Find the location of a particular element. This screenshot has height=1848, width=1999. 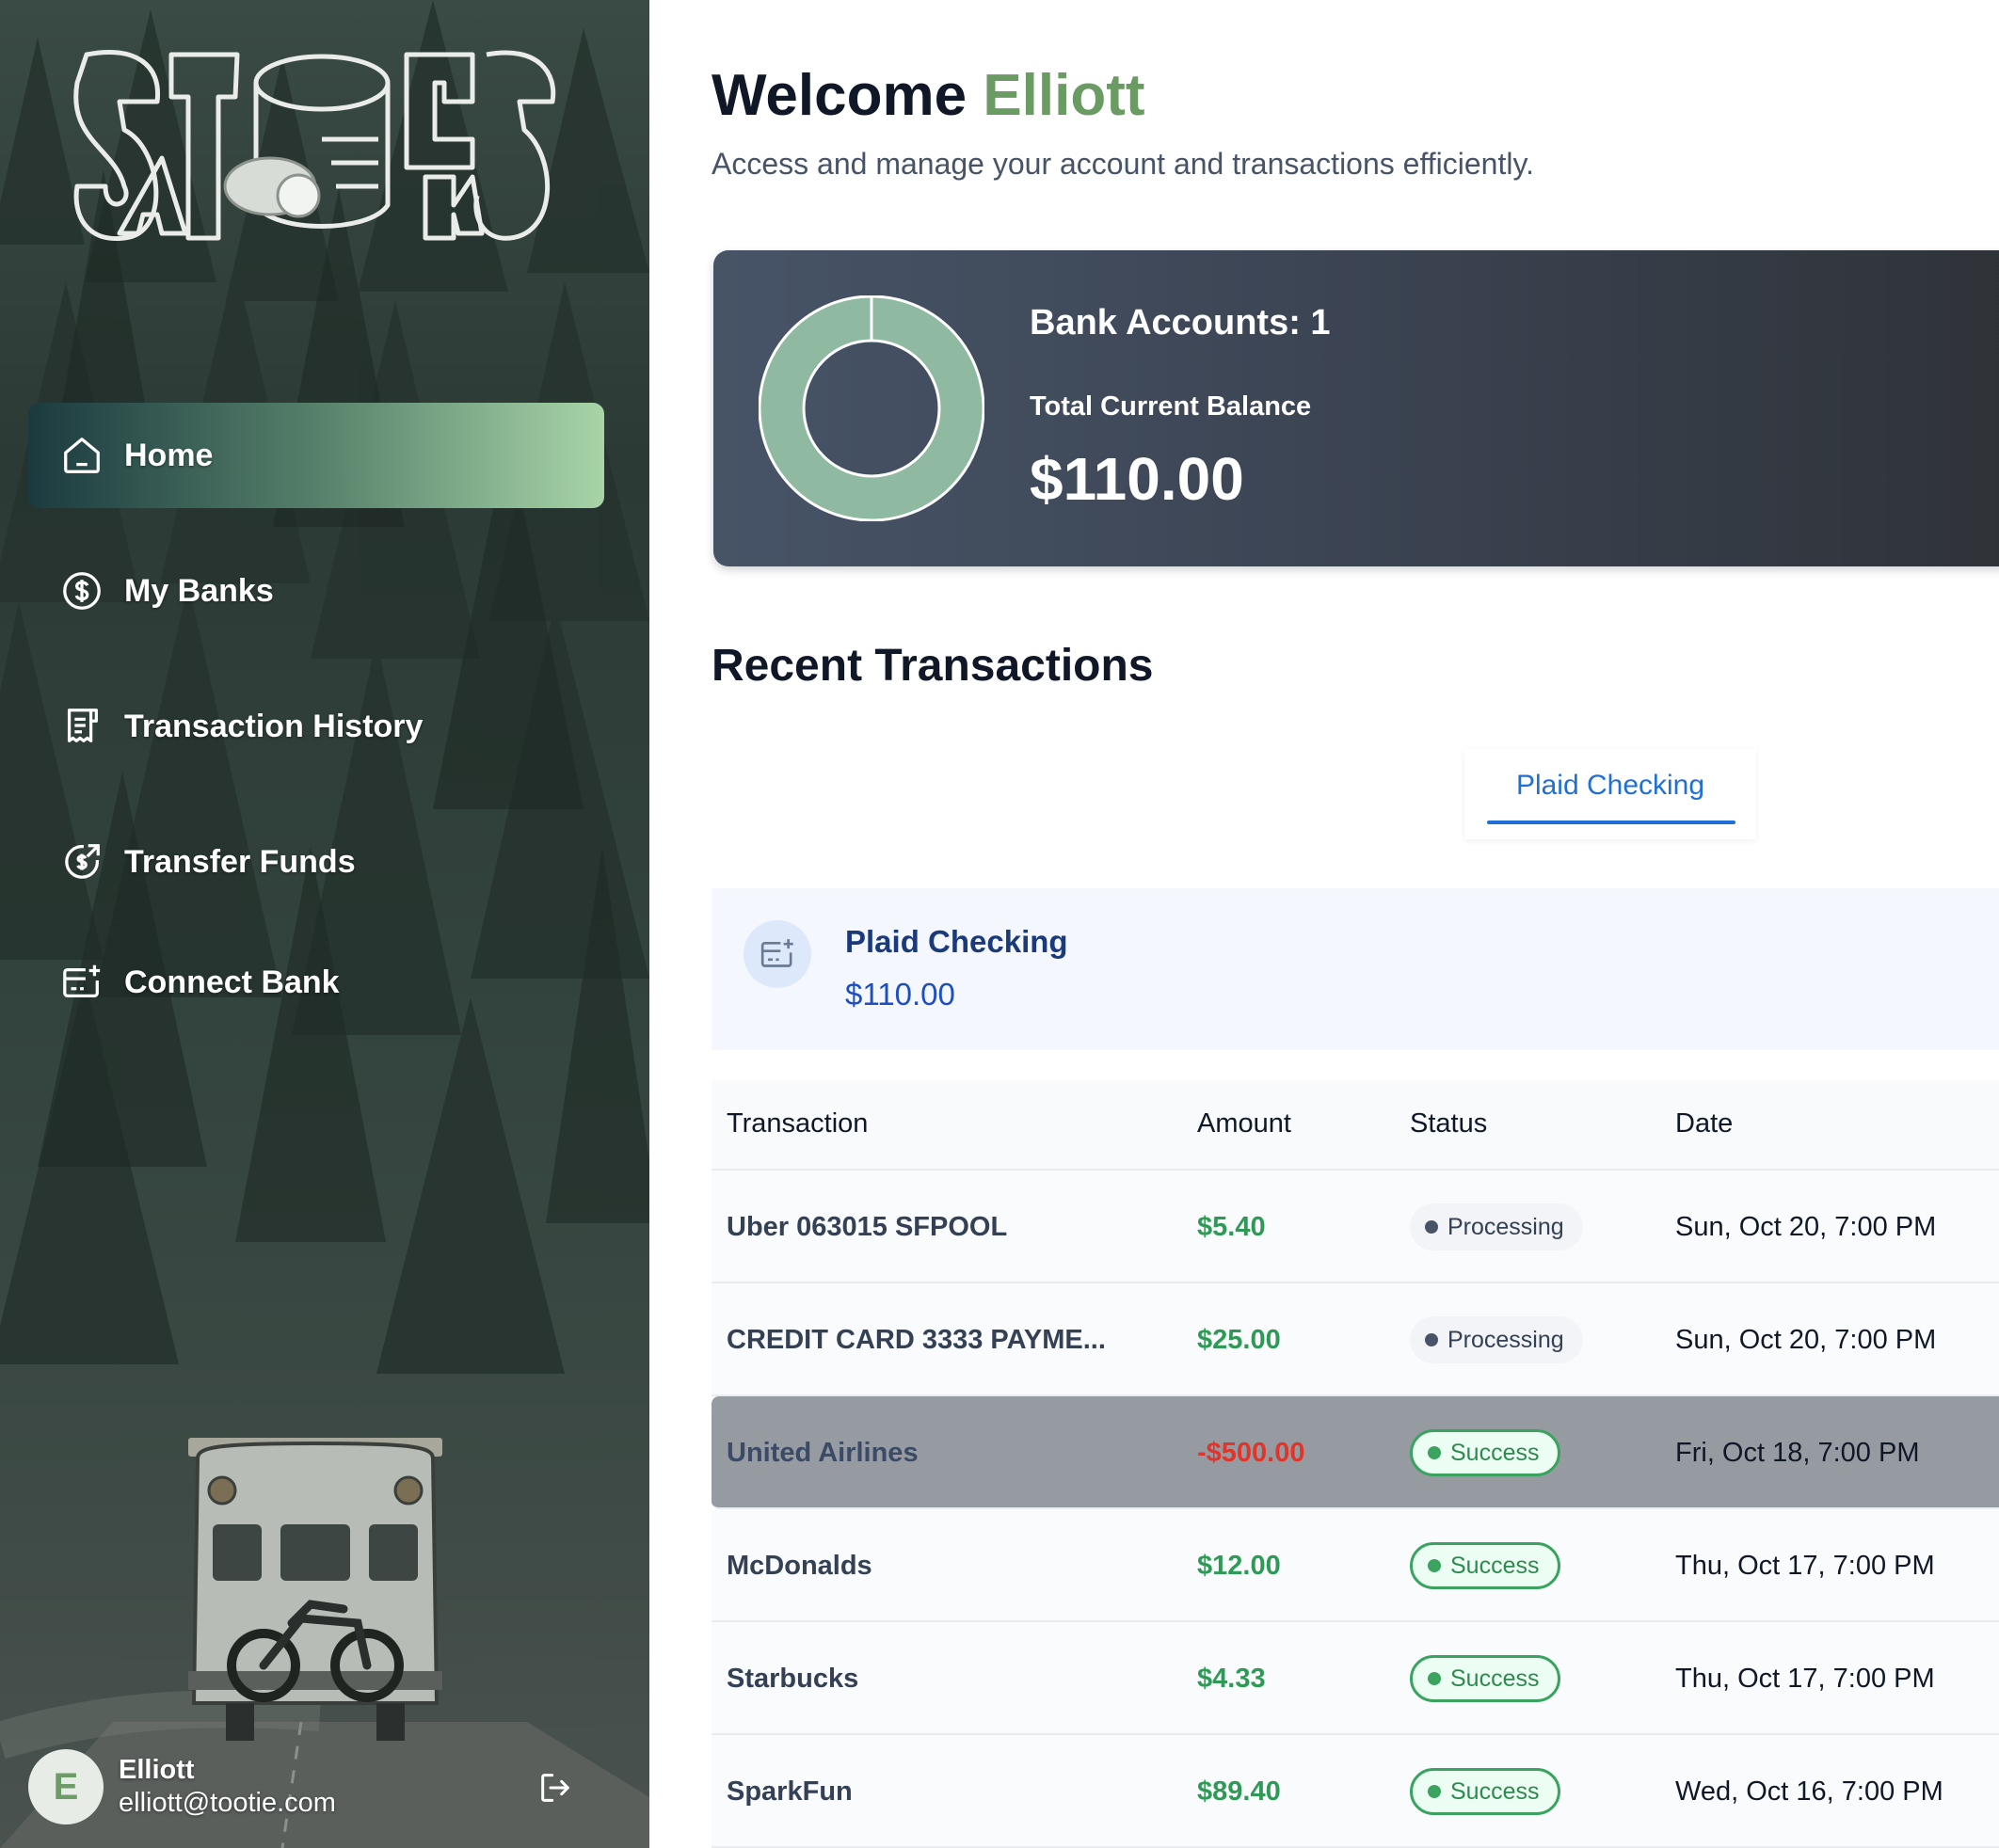

sidebar-item-label: Home is located at coordinates (169, 455).